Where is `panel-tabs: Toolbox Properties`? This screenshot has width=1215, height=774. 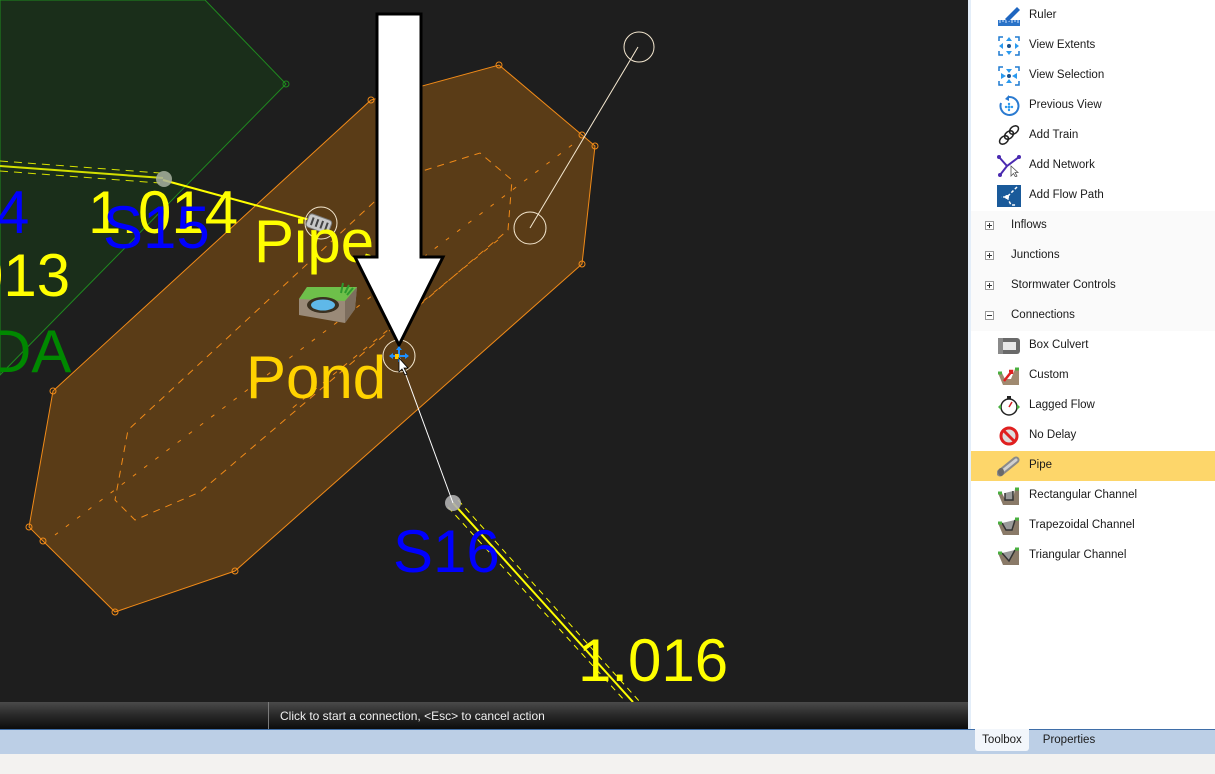 panel-tabs: Toolbox Properties is located at coordinates (1091, 741).